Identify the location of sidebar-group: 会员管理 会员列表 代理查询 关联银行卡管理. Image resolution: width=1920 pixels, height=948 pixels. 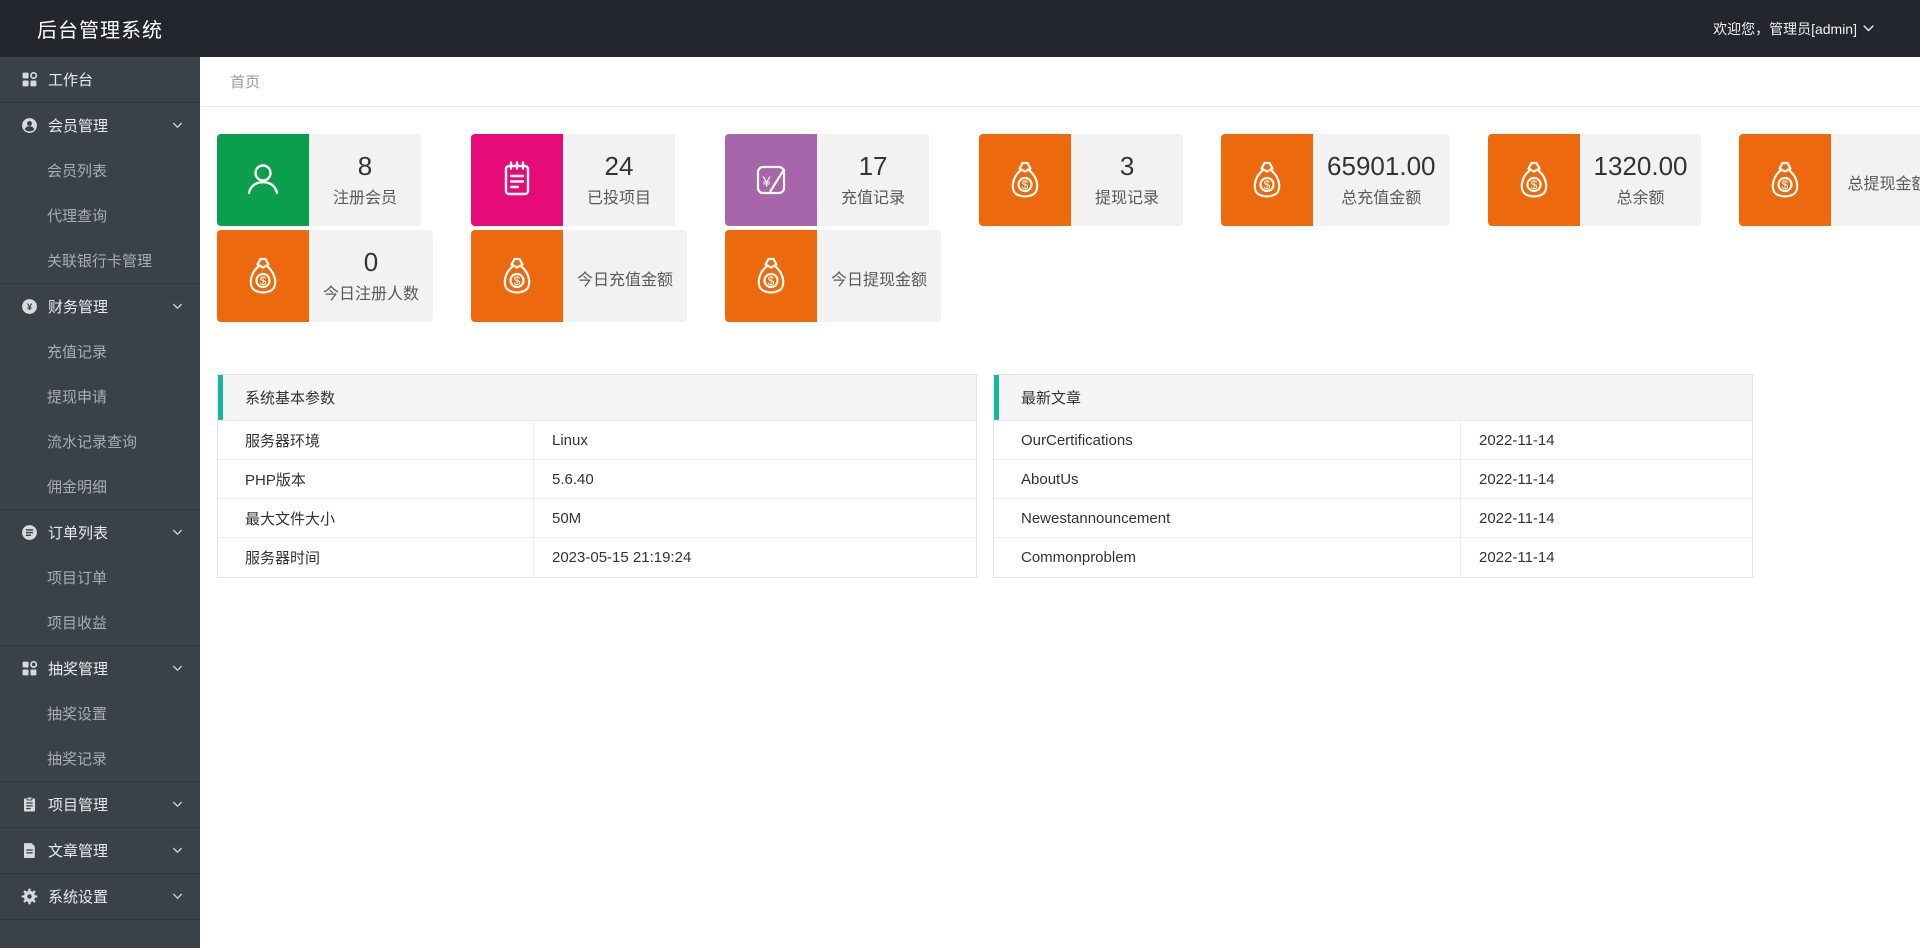
(100, 193).